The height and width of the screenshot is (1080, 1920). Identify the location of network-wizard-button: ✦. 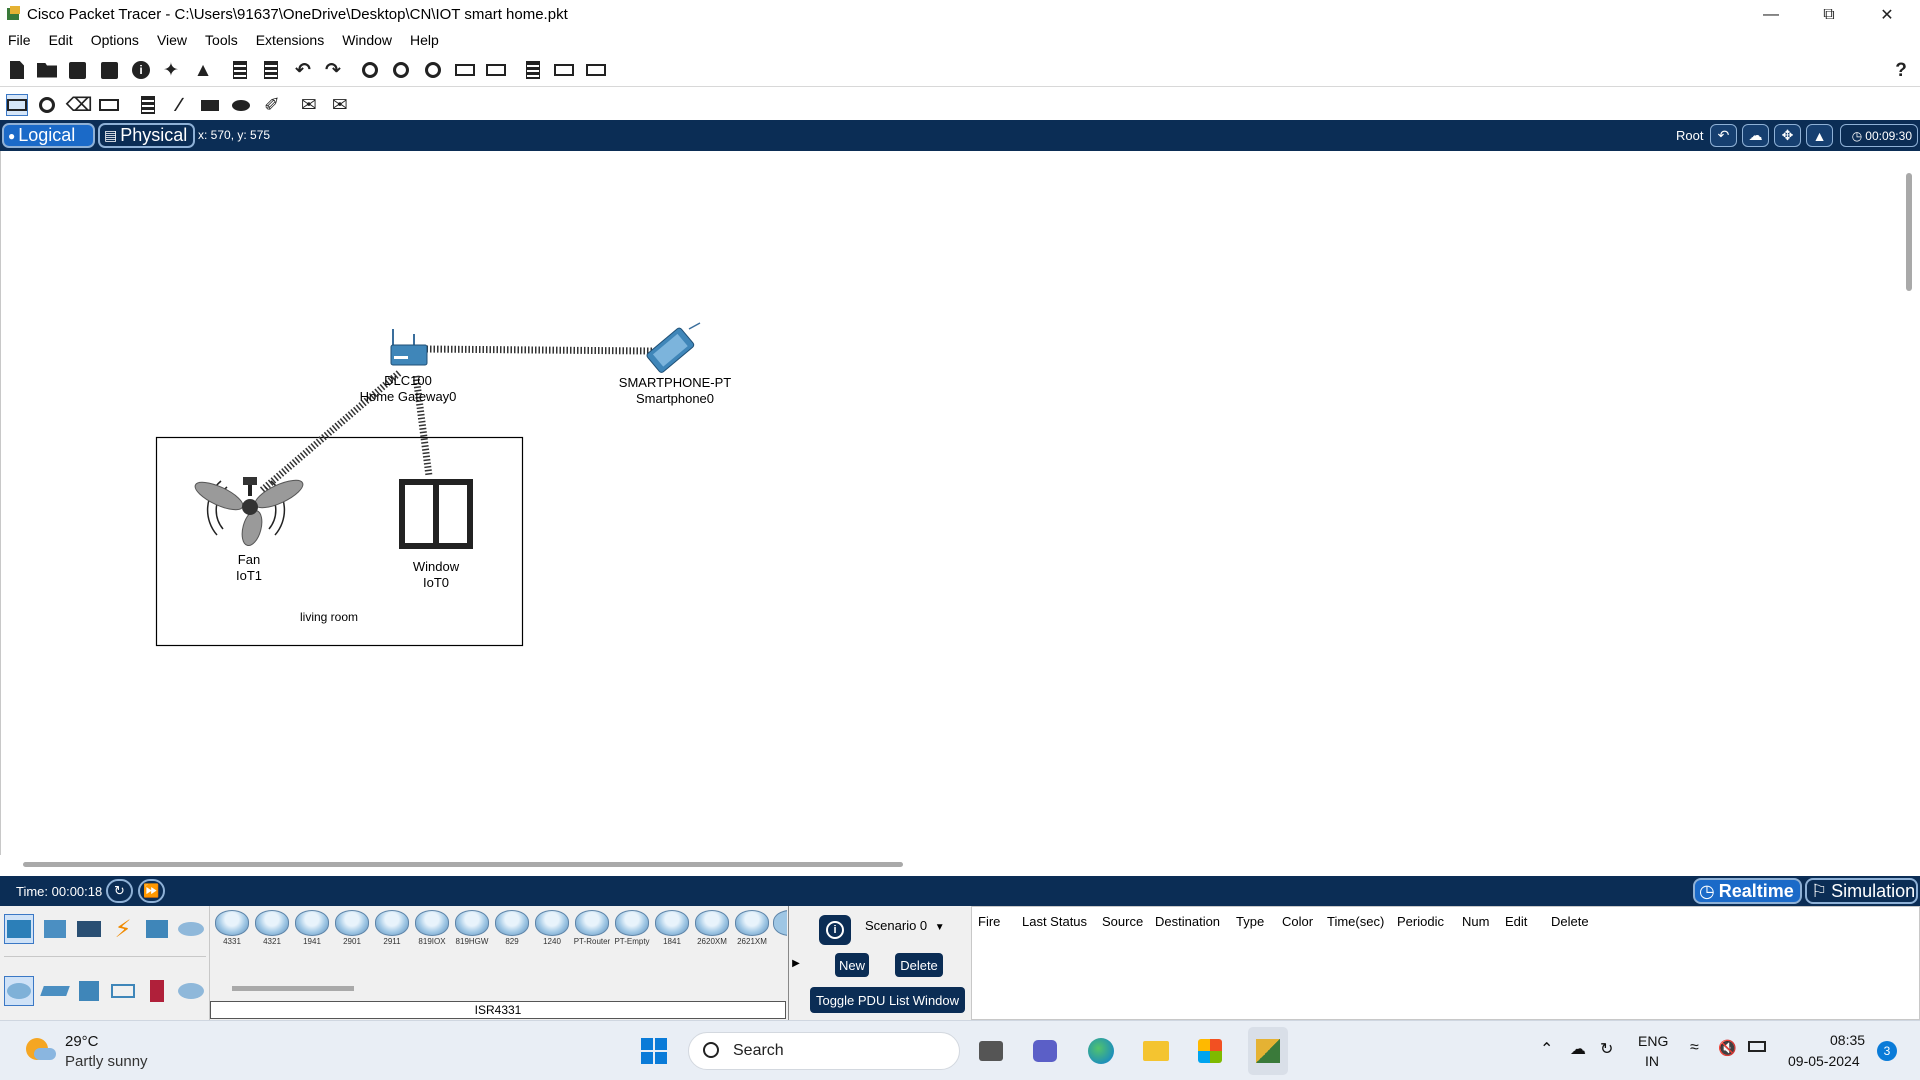
(171, 70).